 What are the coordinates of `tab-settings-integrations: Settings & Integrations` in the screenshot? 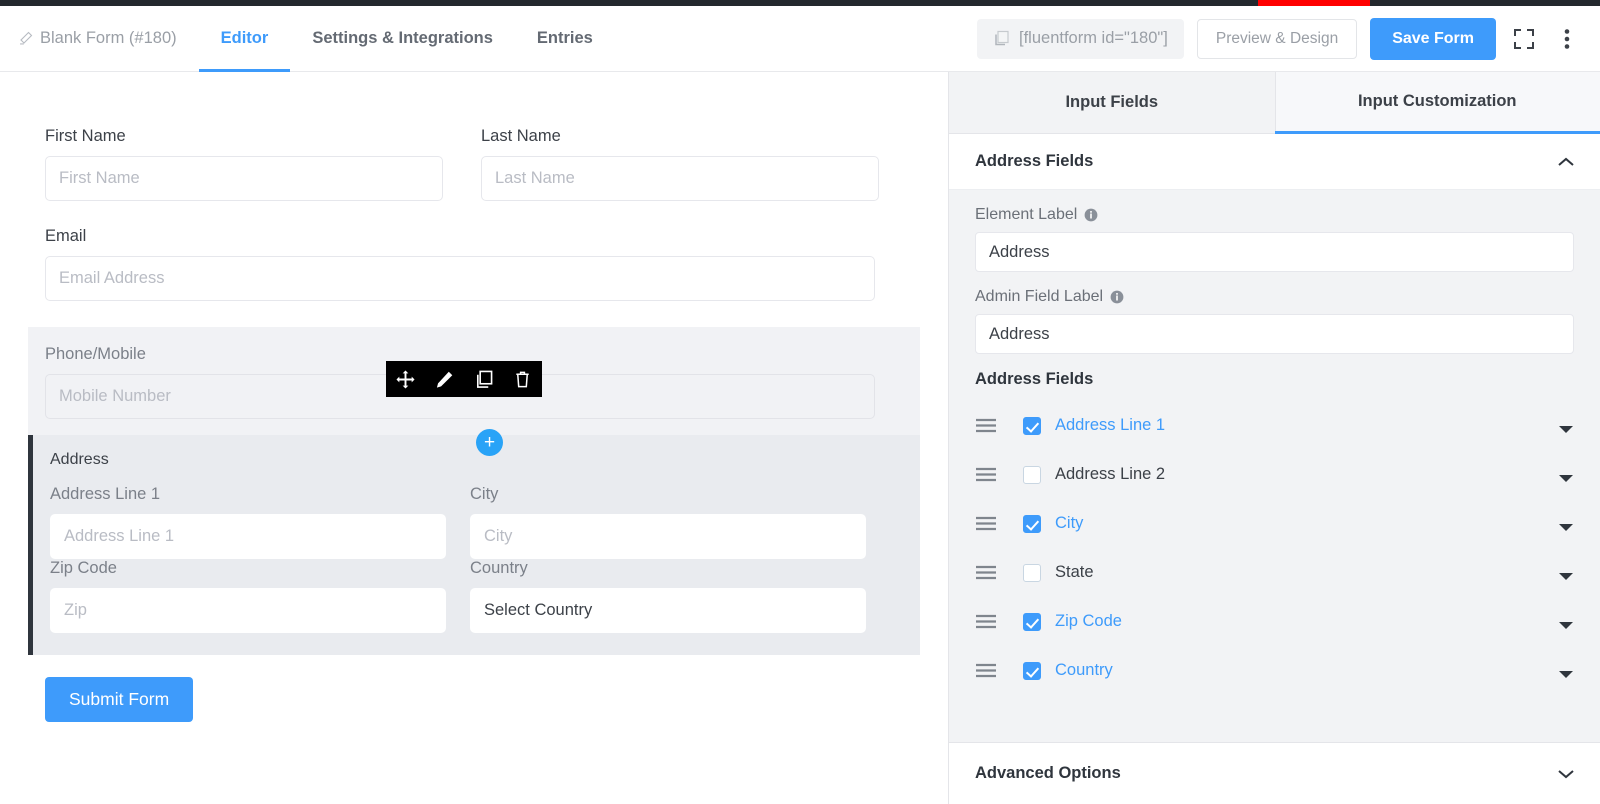 It's located at (402, 39).